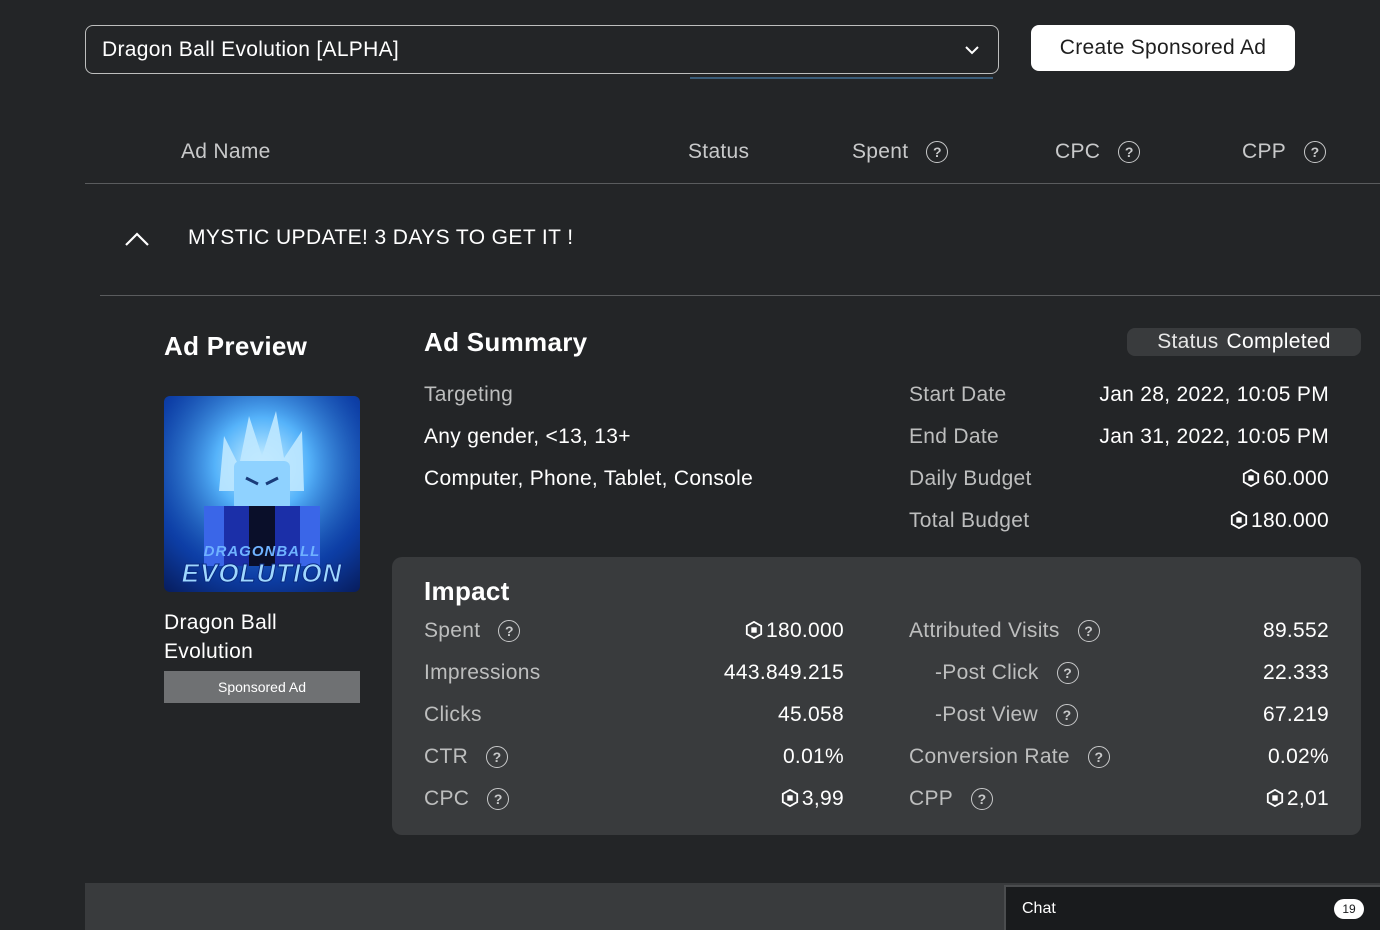 Image resolution: width=1380 pixels, height=930 pixels. Describe the element at coordinates (447, 798) in the screenshot. I see `impact-metric-label-text: CPC` at that location.